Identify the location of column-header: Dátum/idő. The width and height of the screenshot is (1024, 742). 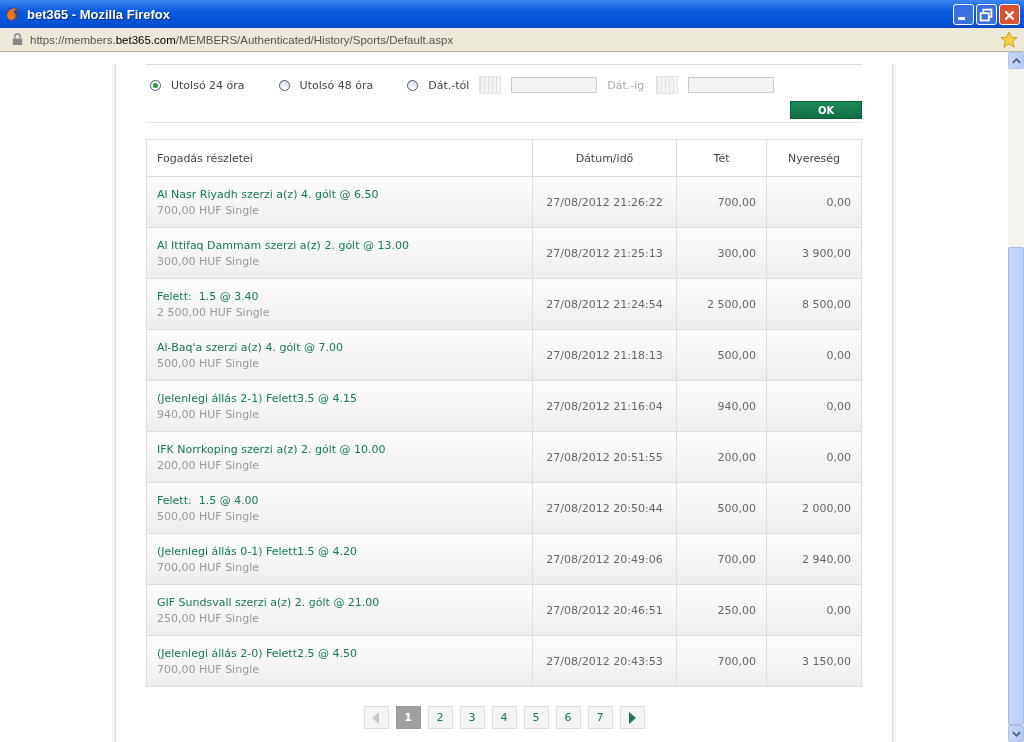
(605, 158).